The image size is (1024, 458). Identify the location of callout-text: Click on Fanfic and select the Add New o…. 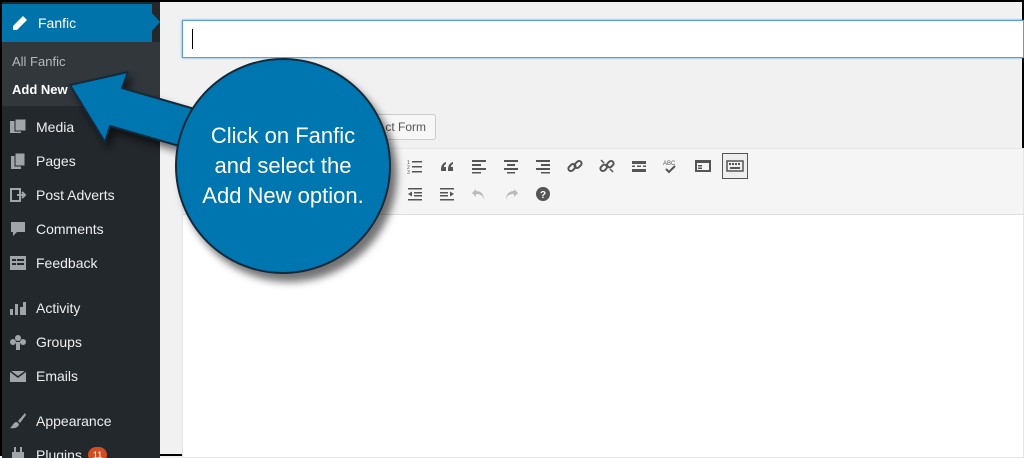
(283, 165).